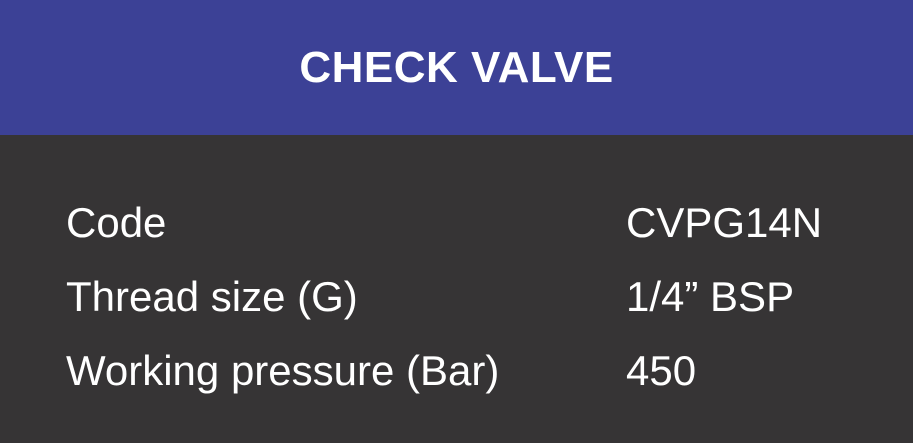 This screenshot has width=913, height=443. What do you see at coordinates (212, 296) in the screenshot?
I see `spec-label: Thread size (G)` at bounding box center [212, 296].